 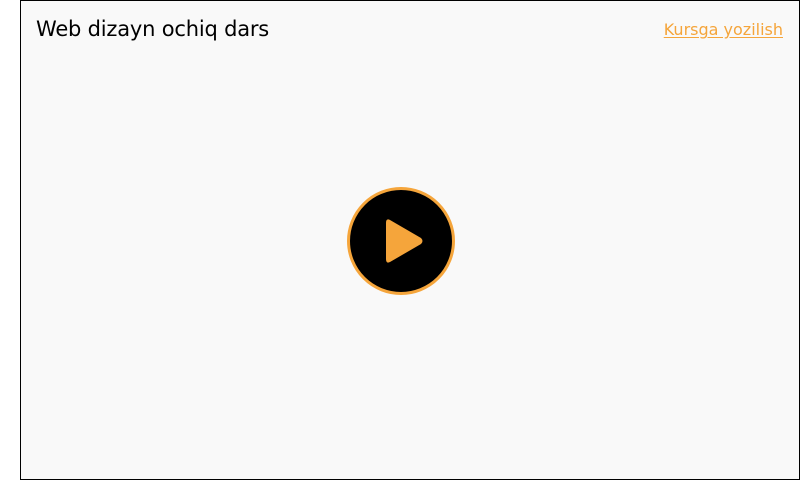 I want to click on play-button, so click(x=401, y=241).